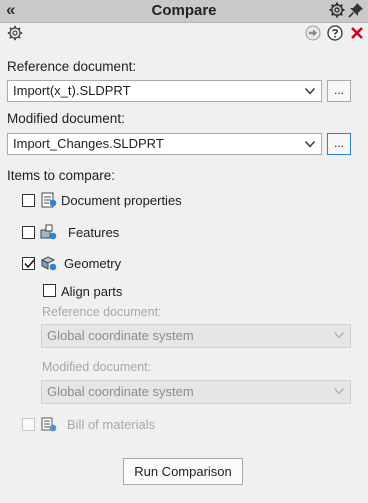 The height and width of the screenshot is (503, 368). What do you see at coordinates (111, 424) in the screenshot?
I see `bill-of-materials-label: Bill of materials` at bounding box center [111, 424].